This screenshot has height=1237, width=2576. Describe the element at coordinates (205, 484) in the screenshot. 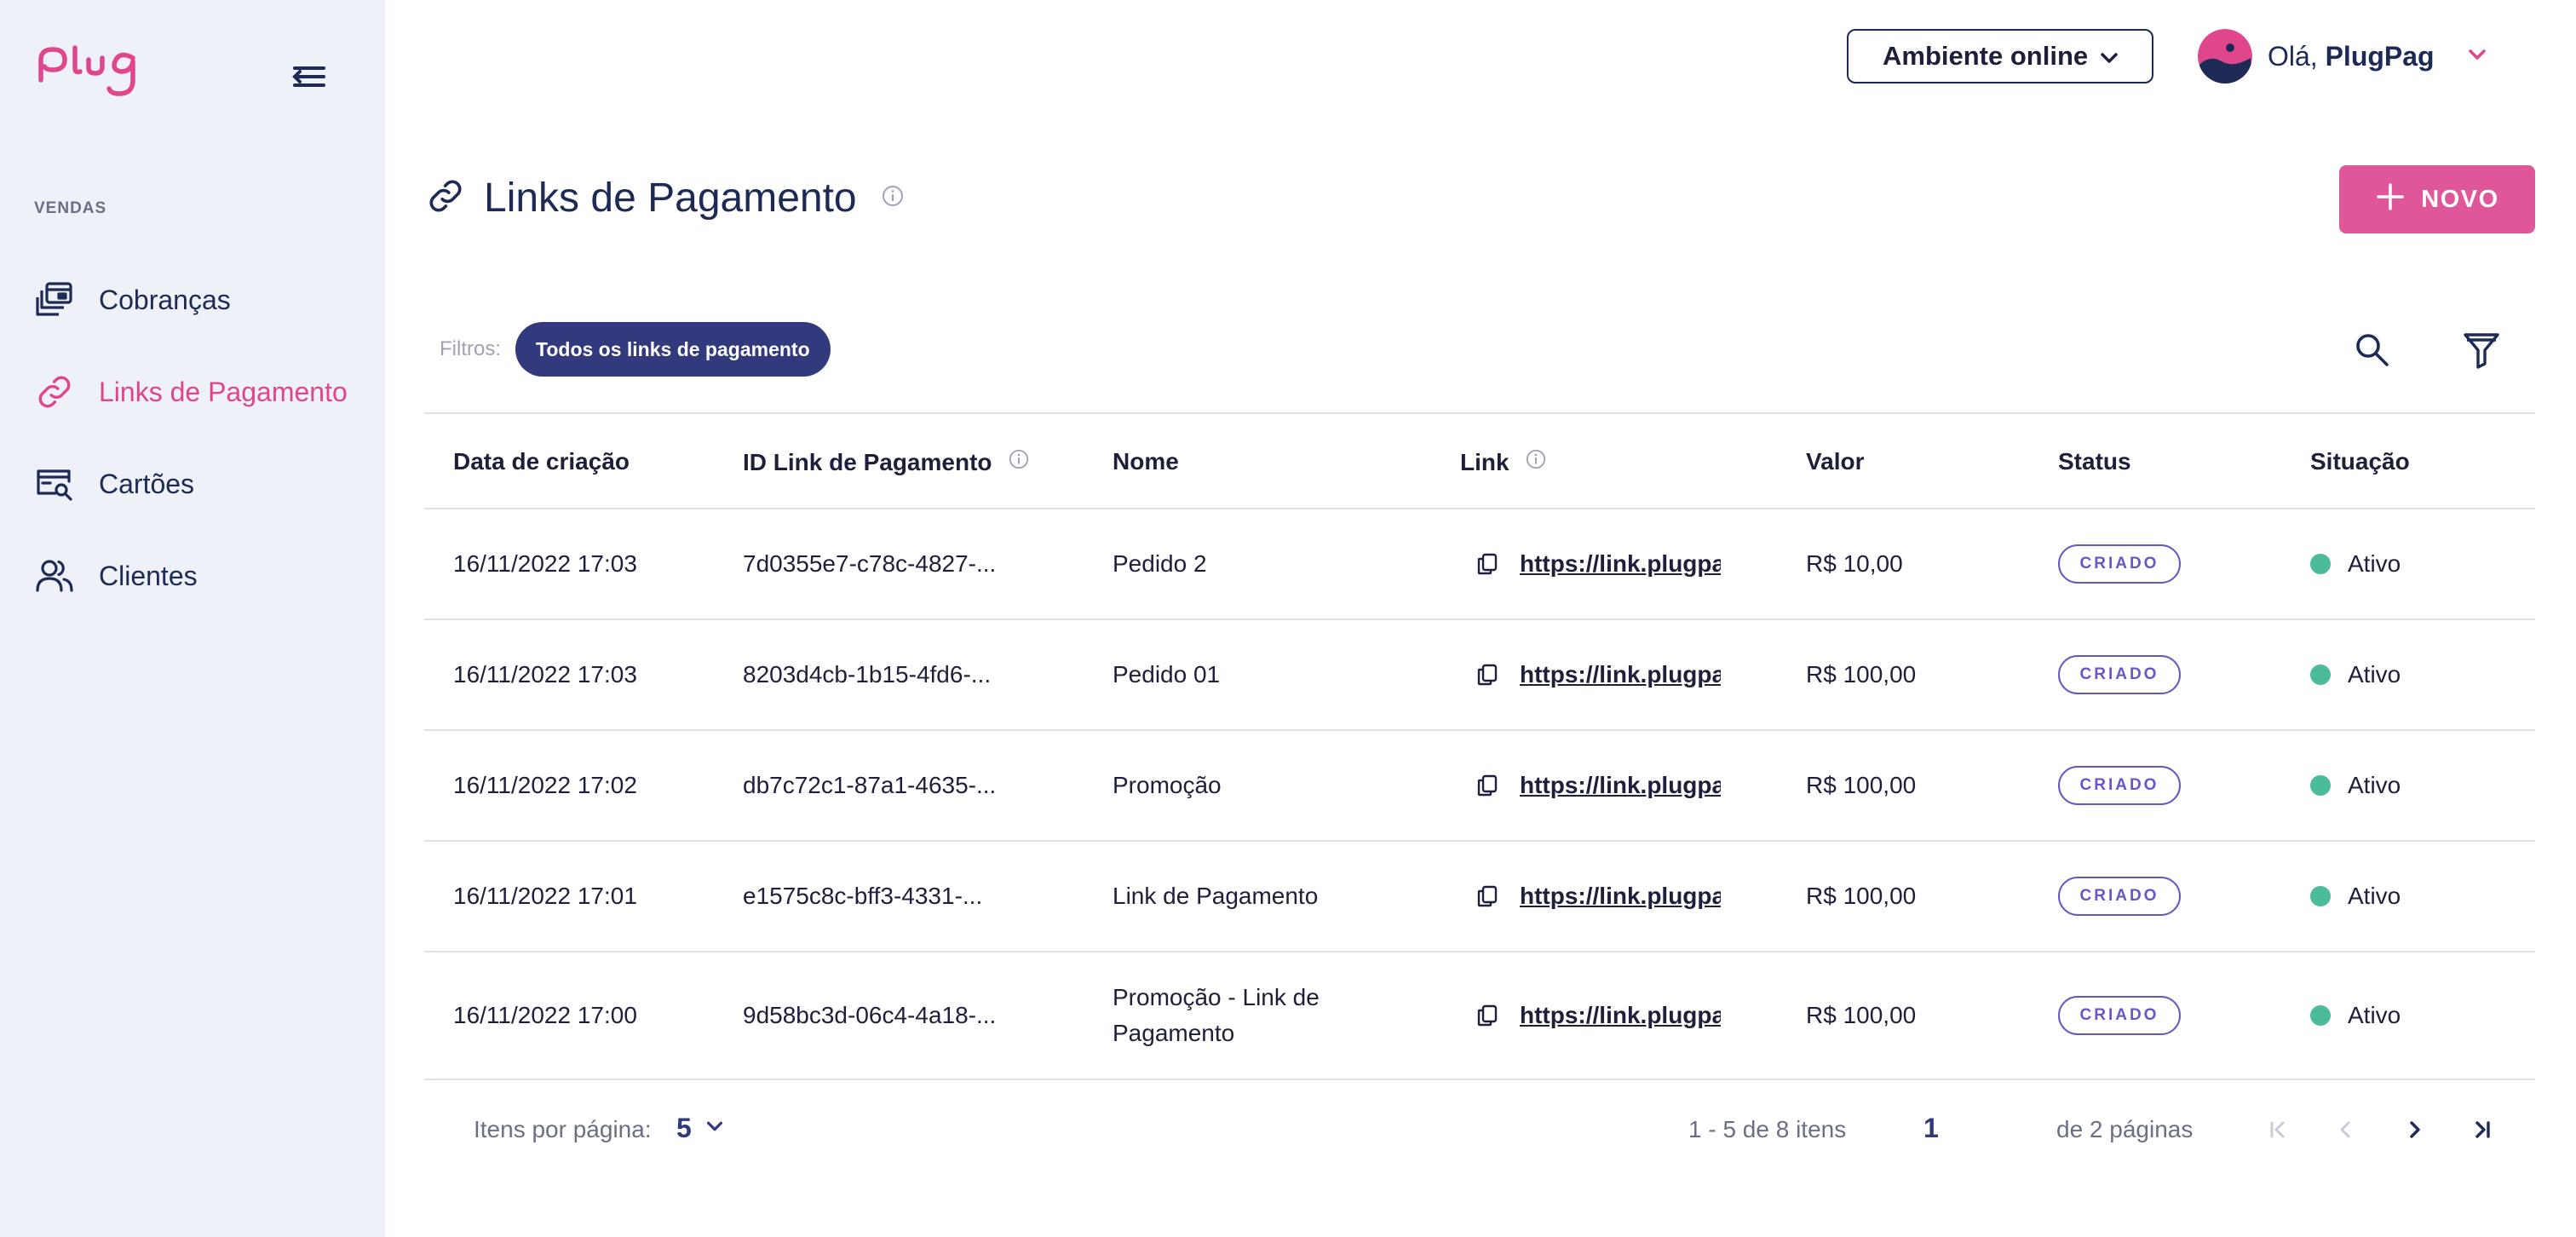

I see `sidebar-item-cartoes: Cartões` at that location.